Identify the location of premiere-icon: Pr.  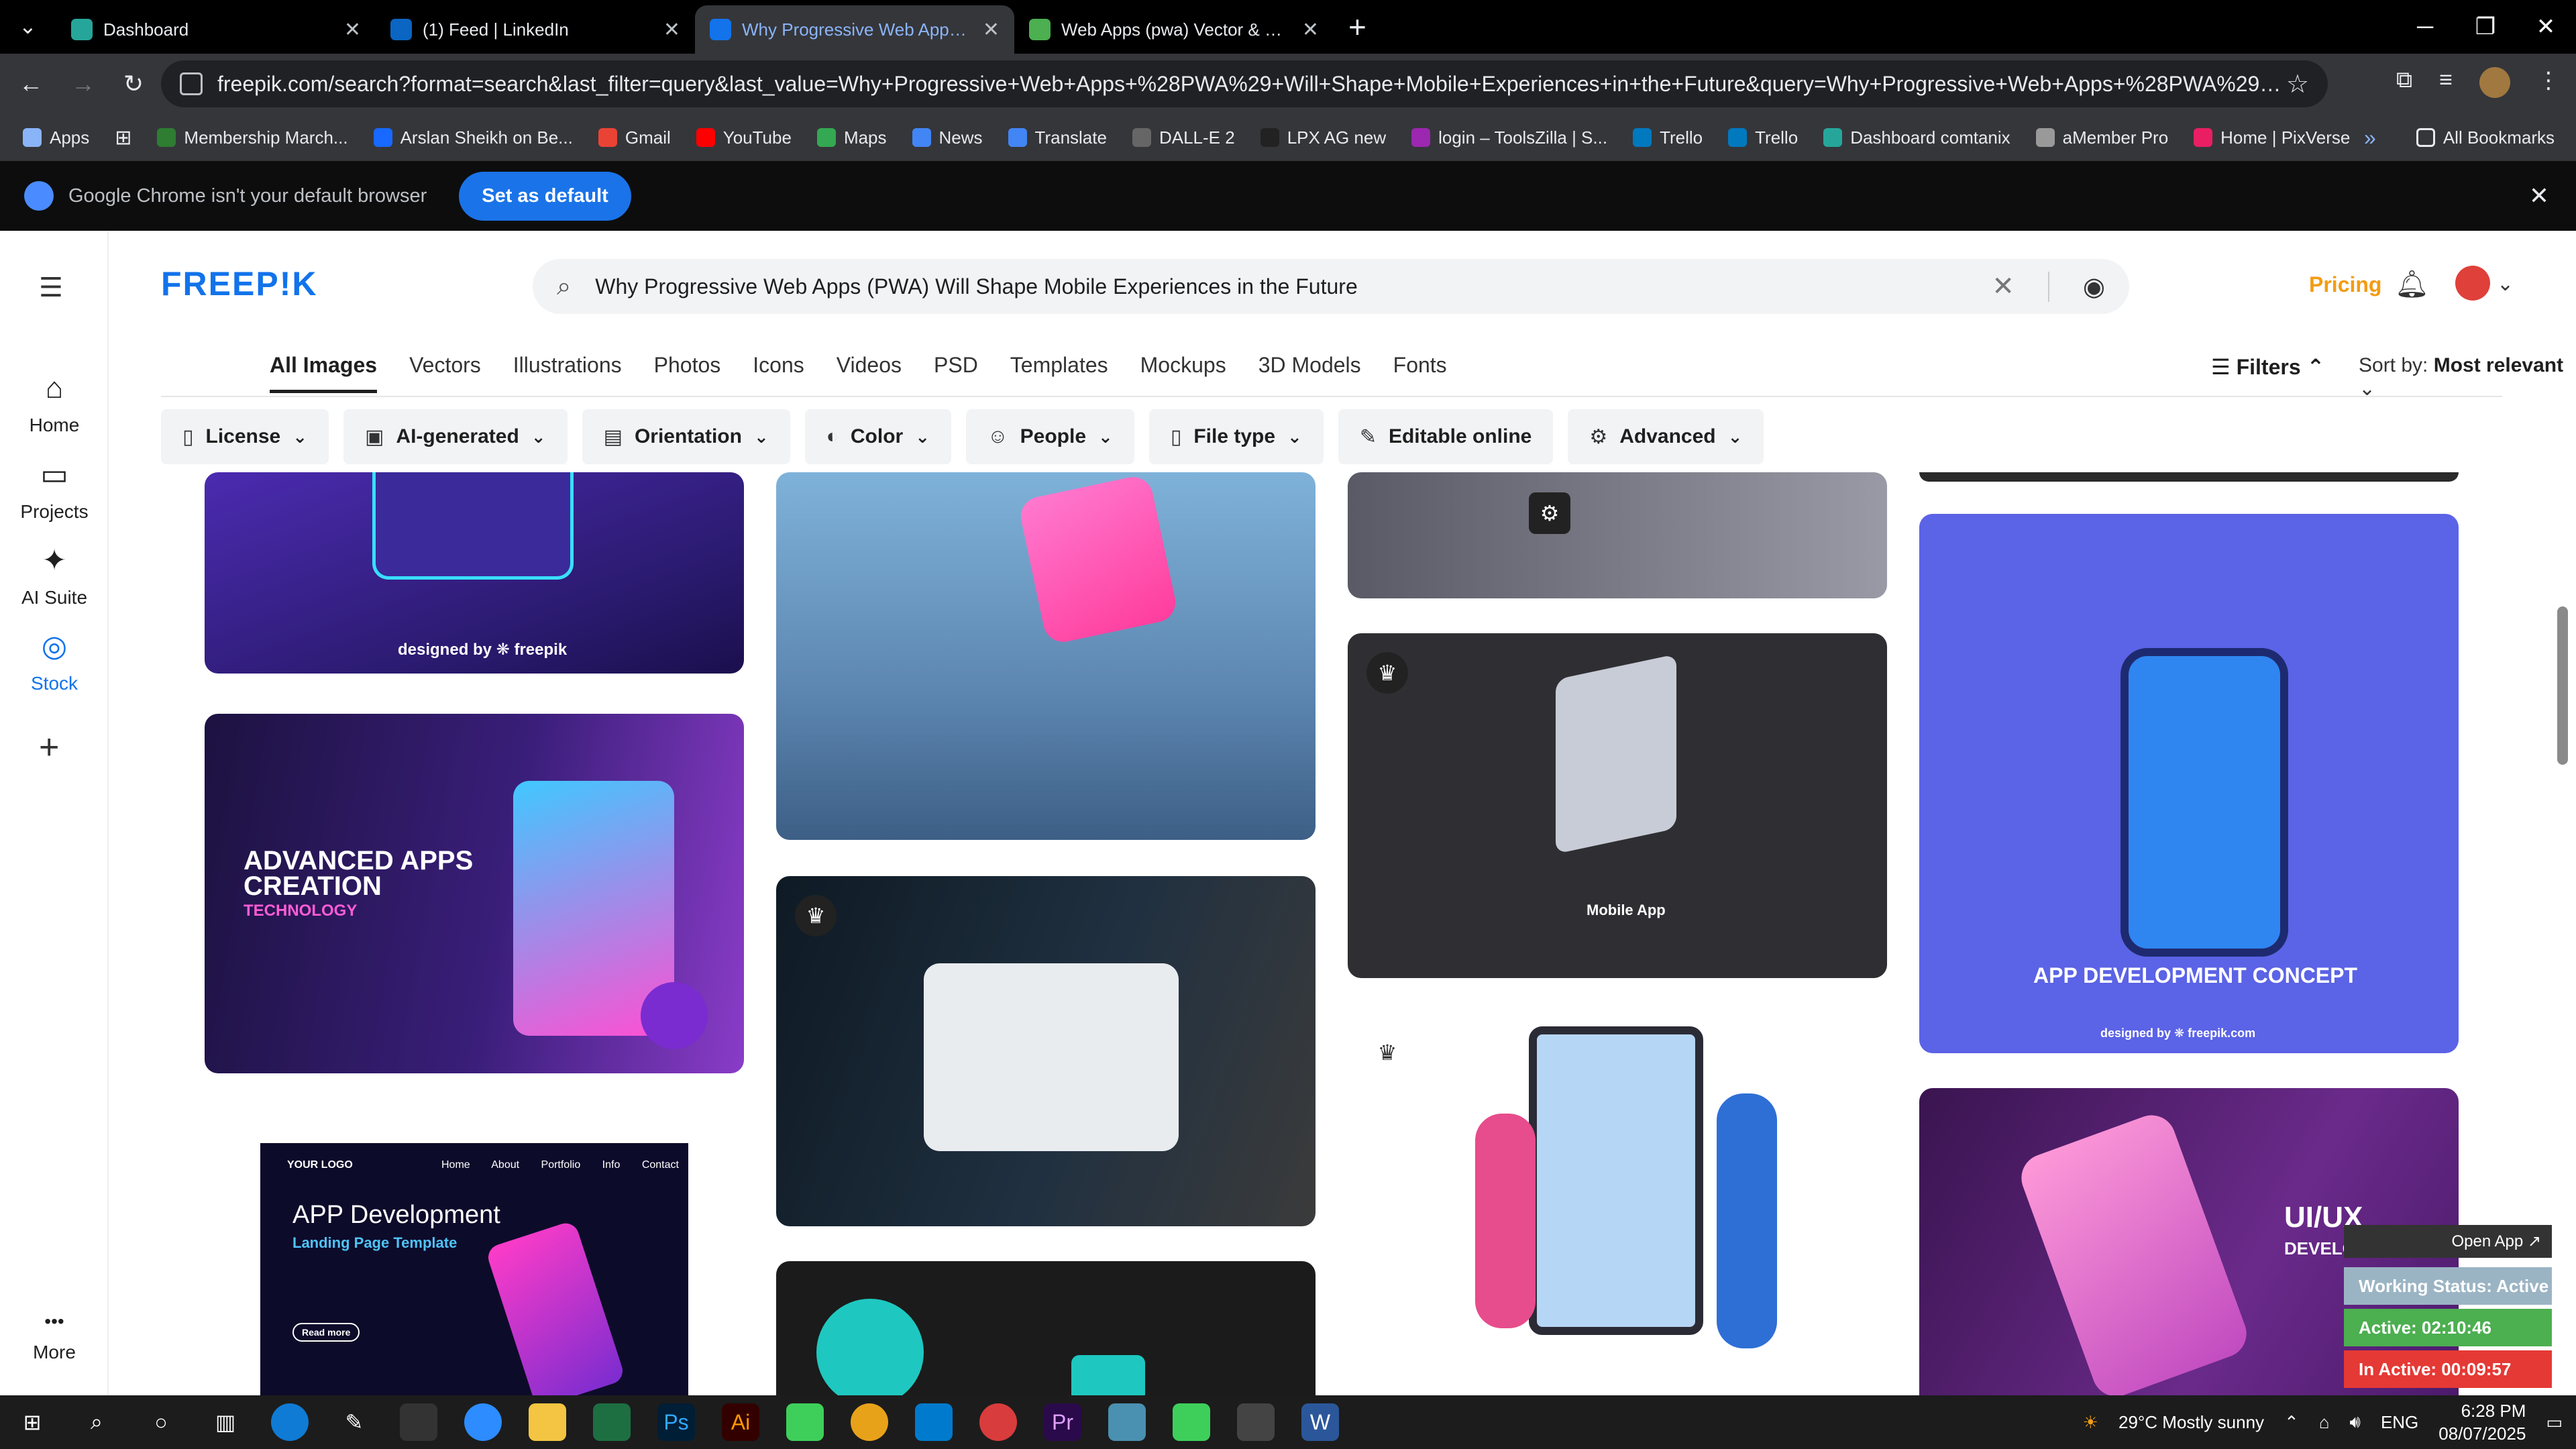
(1062, 1422).